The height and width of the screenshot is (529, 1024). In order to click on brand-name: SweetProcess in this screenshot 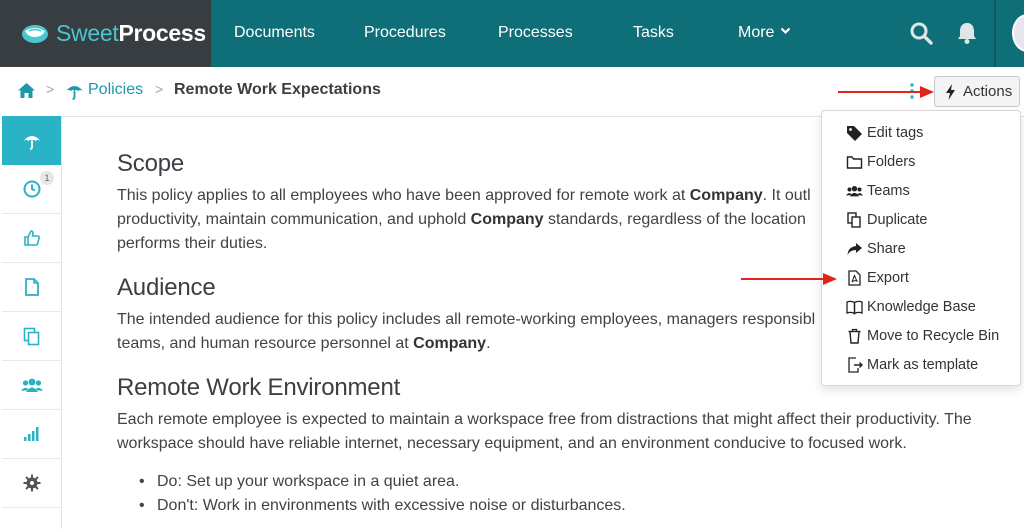, I will do `click(131, 33)`.